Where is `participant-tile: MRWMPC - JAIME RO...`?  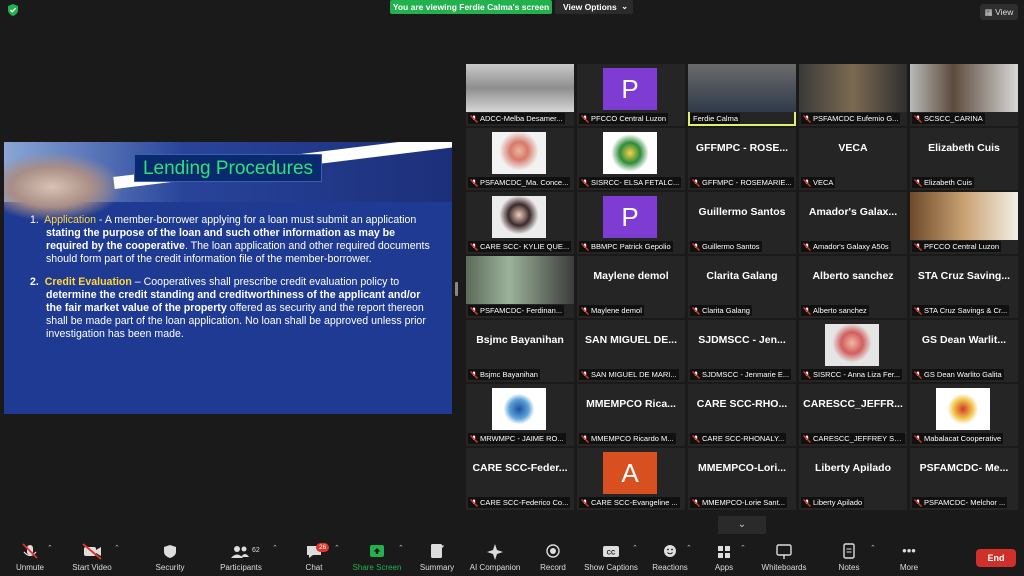 participant-tile: MRWMPC - JAIME RO... is located at coordinates (520, 415).